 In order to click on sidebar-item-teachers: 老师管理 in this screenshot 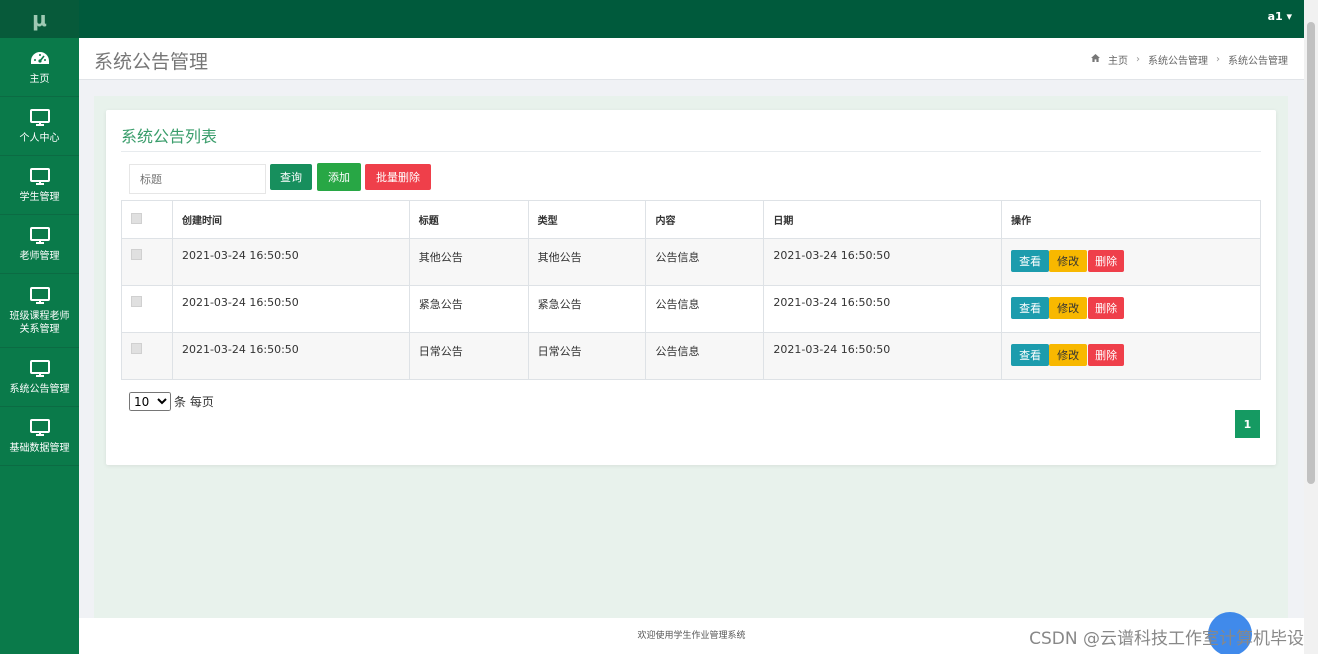, I will do `click(39, 244)`.